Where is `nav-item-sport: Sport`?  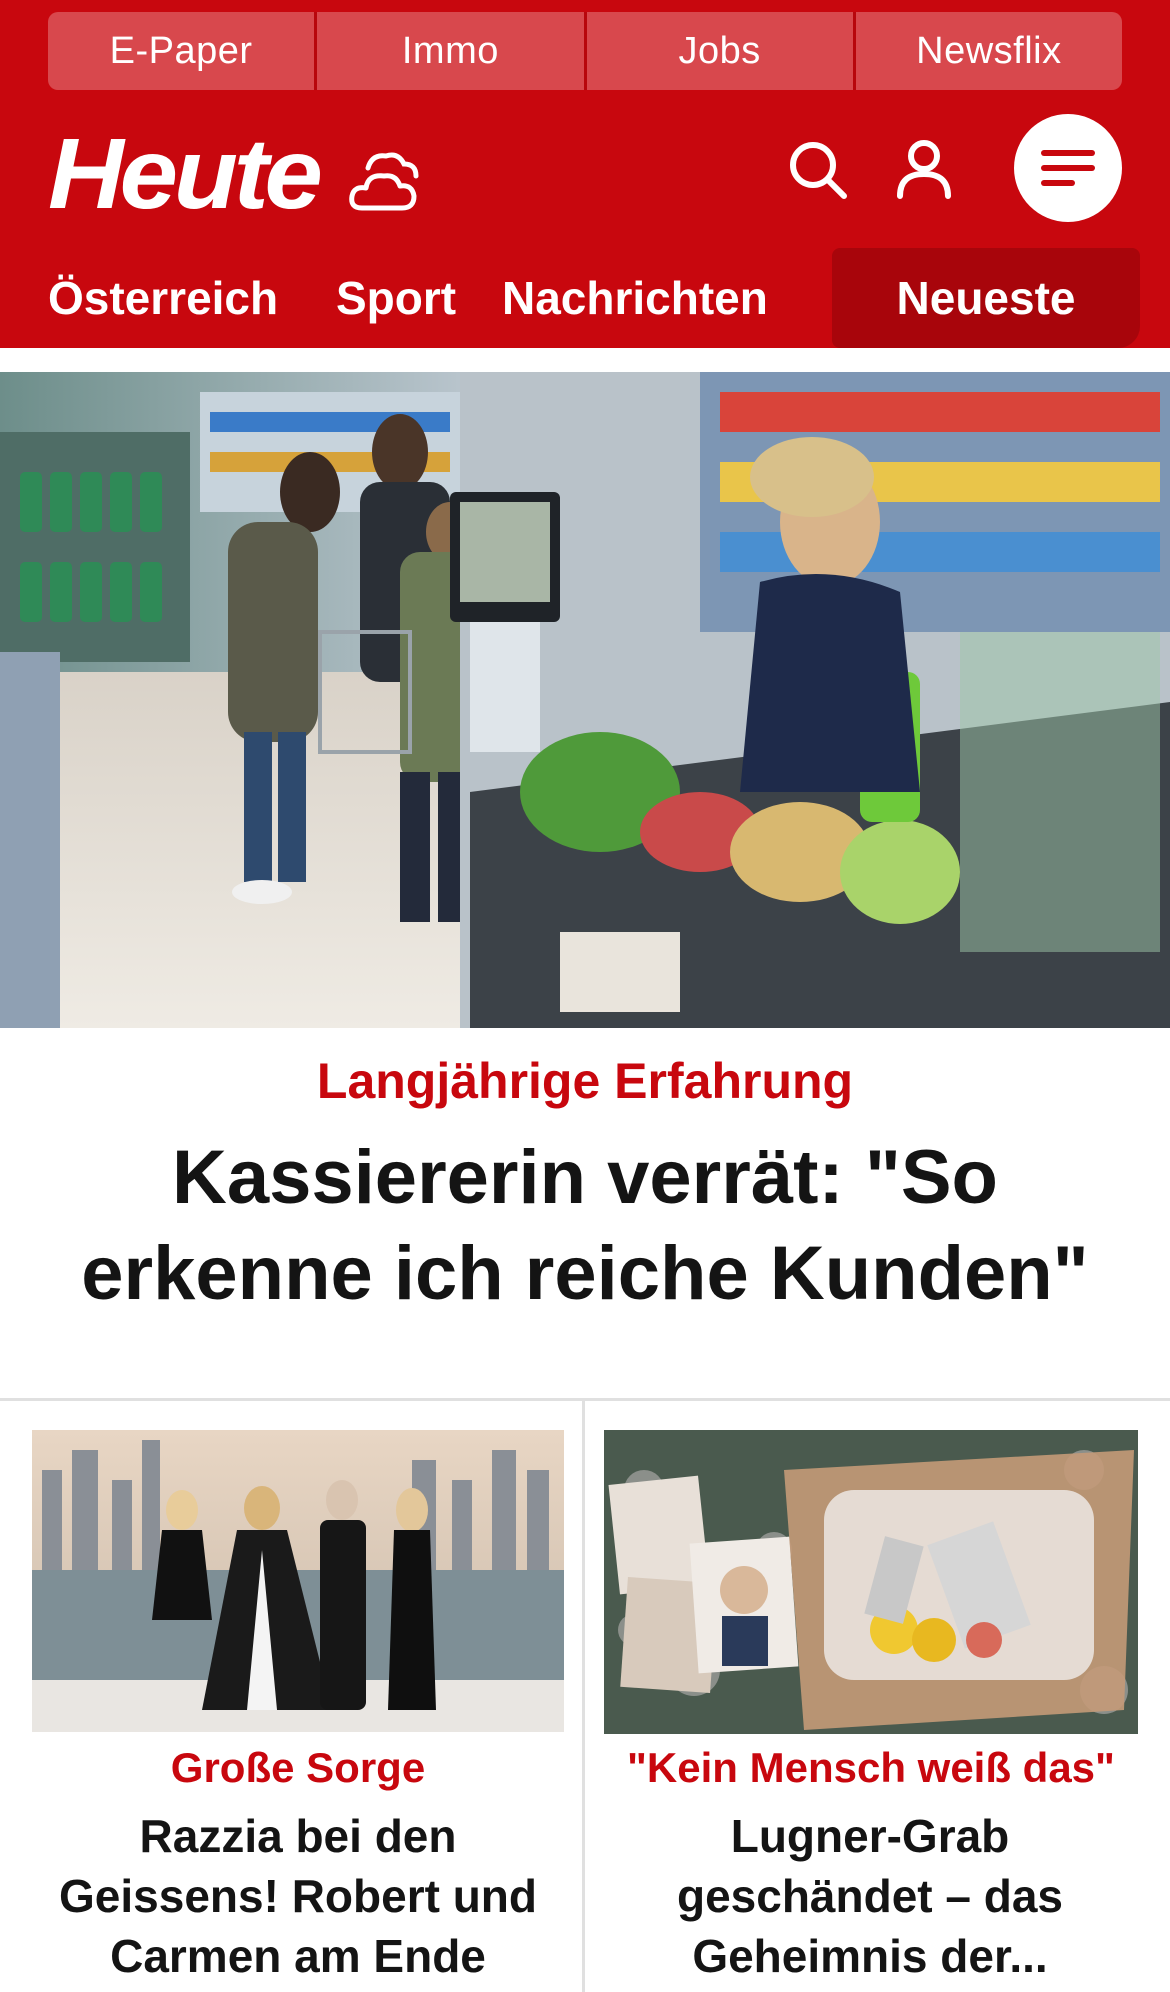
nav-item-sport: Sport is located at coordinates (396, 298).